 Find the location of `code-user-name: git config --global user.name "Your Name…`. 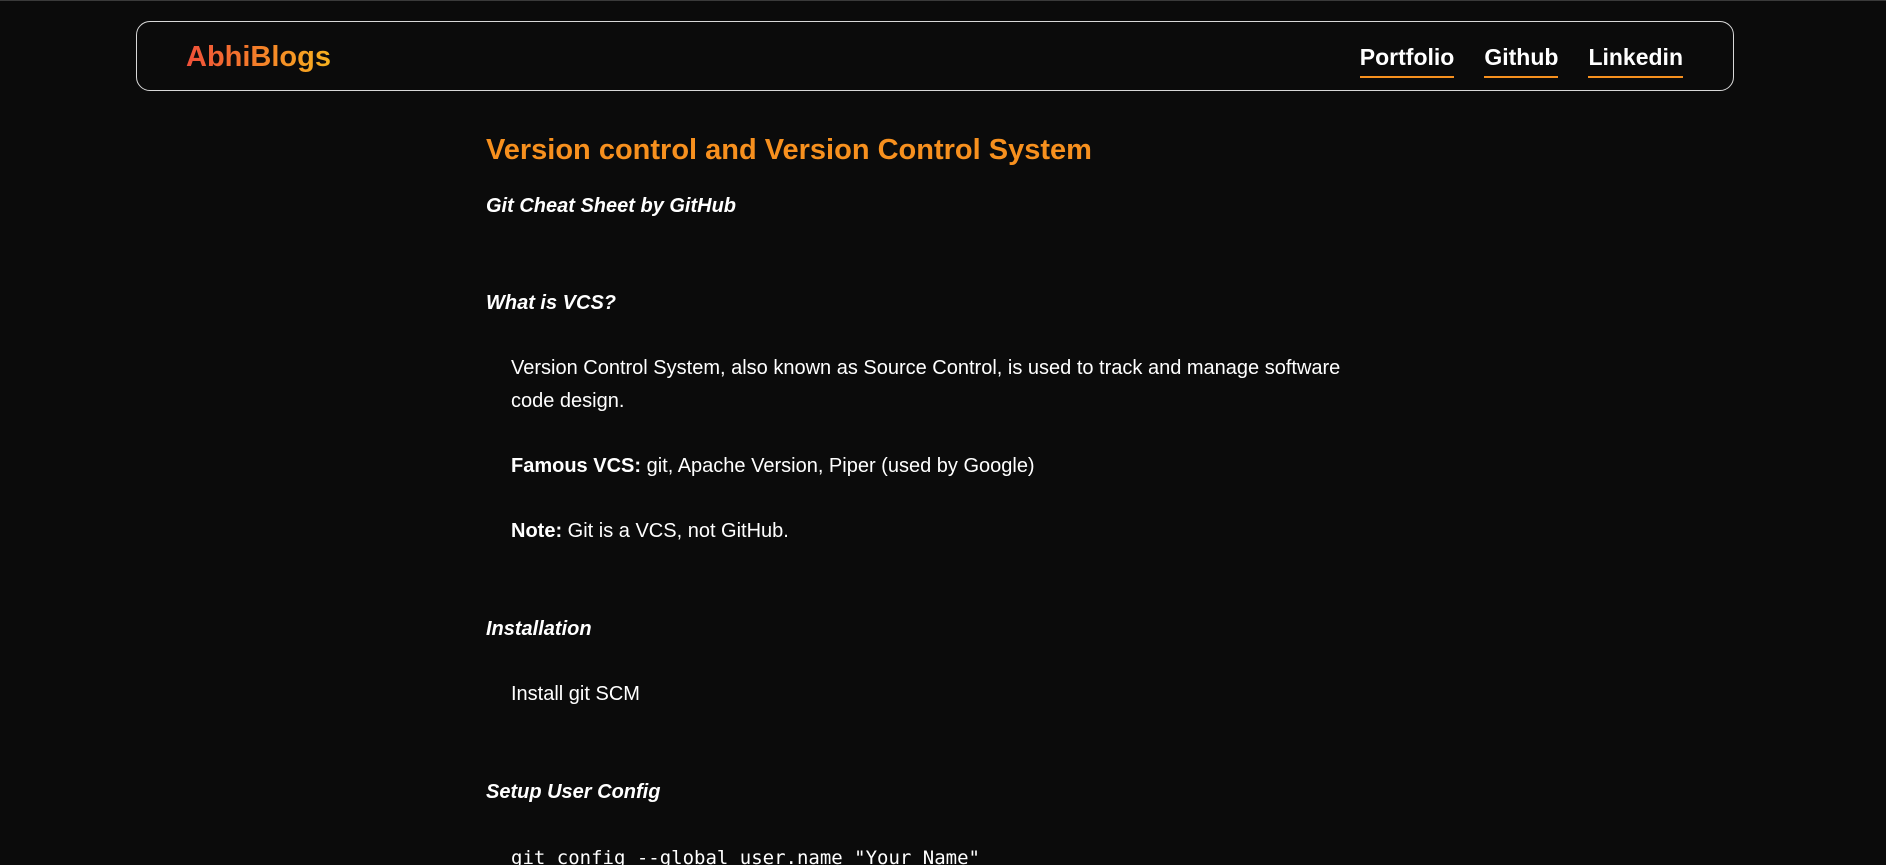

code-user-name: git config --global user.name "Your Name… is located at coordinates (745, 856).